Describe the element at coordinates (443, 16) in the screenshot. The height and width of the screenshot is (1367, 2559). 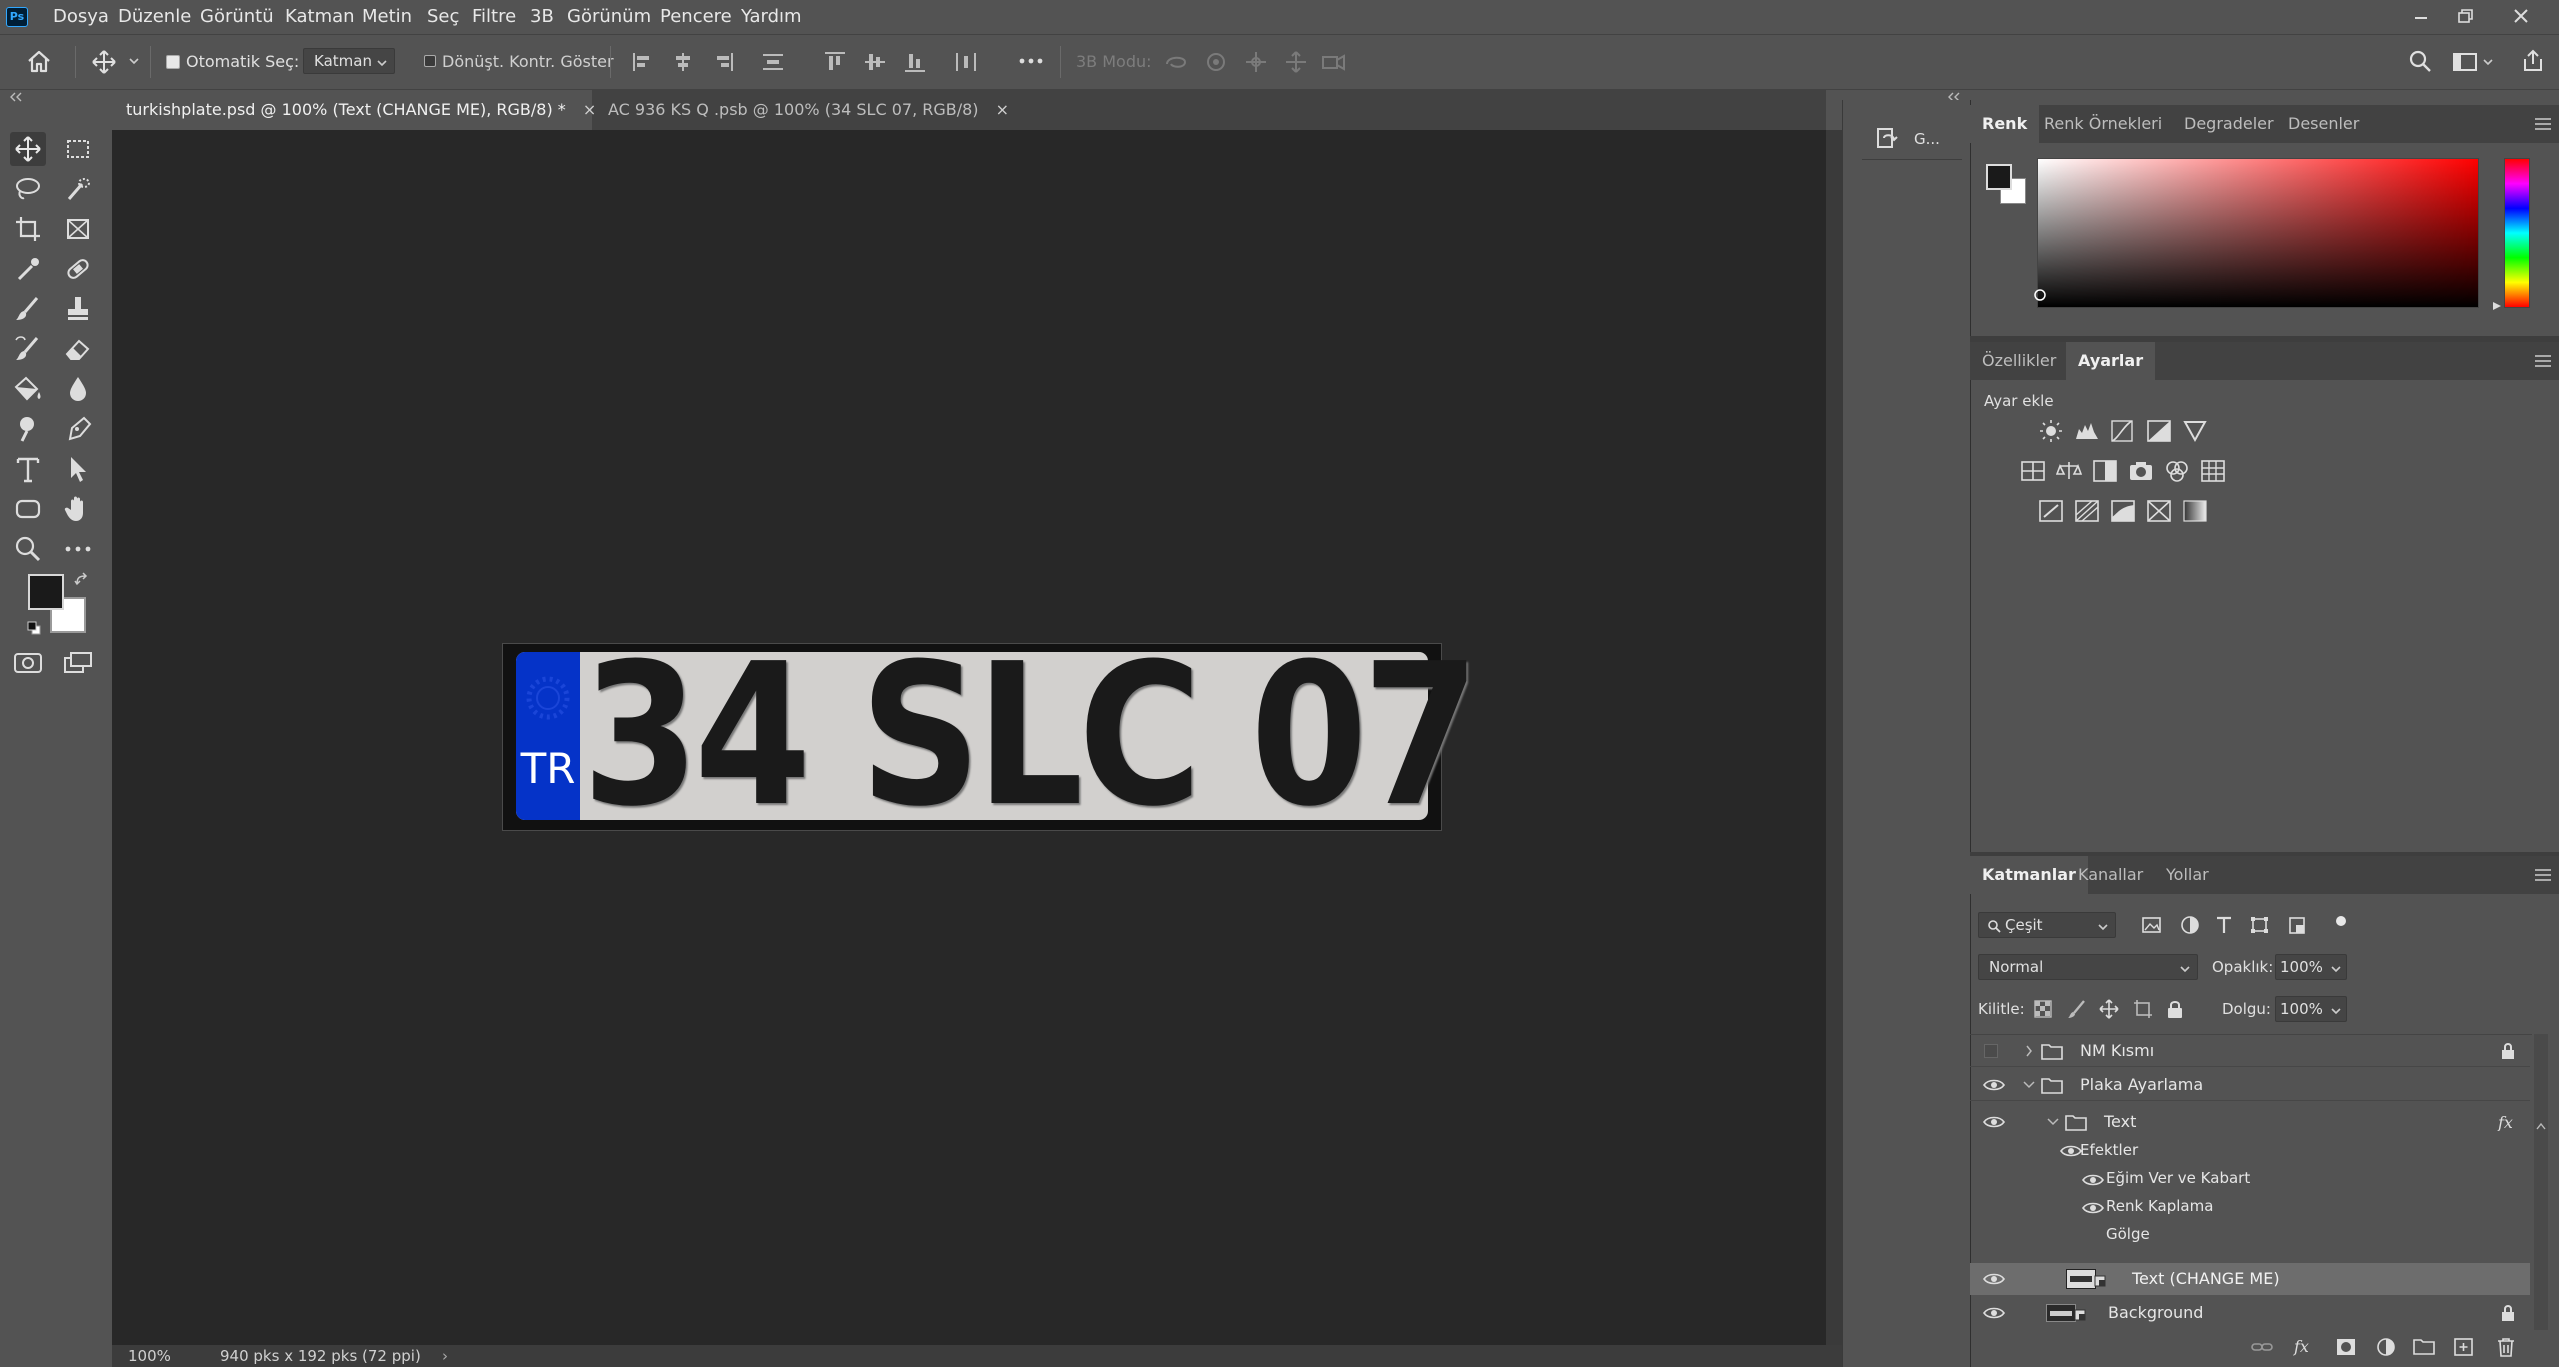
I see `menu-sec: Seç` at that location.